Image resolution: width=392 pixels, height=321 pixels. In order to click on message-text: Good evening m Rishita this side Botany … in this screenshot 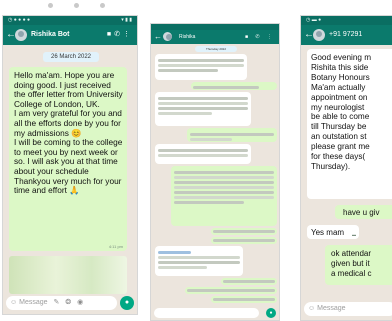, I will do `click(341, 112)`.